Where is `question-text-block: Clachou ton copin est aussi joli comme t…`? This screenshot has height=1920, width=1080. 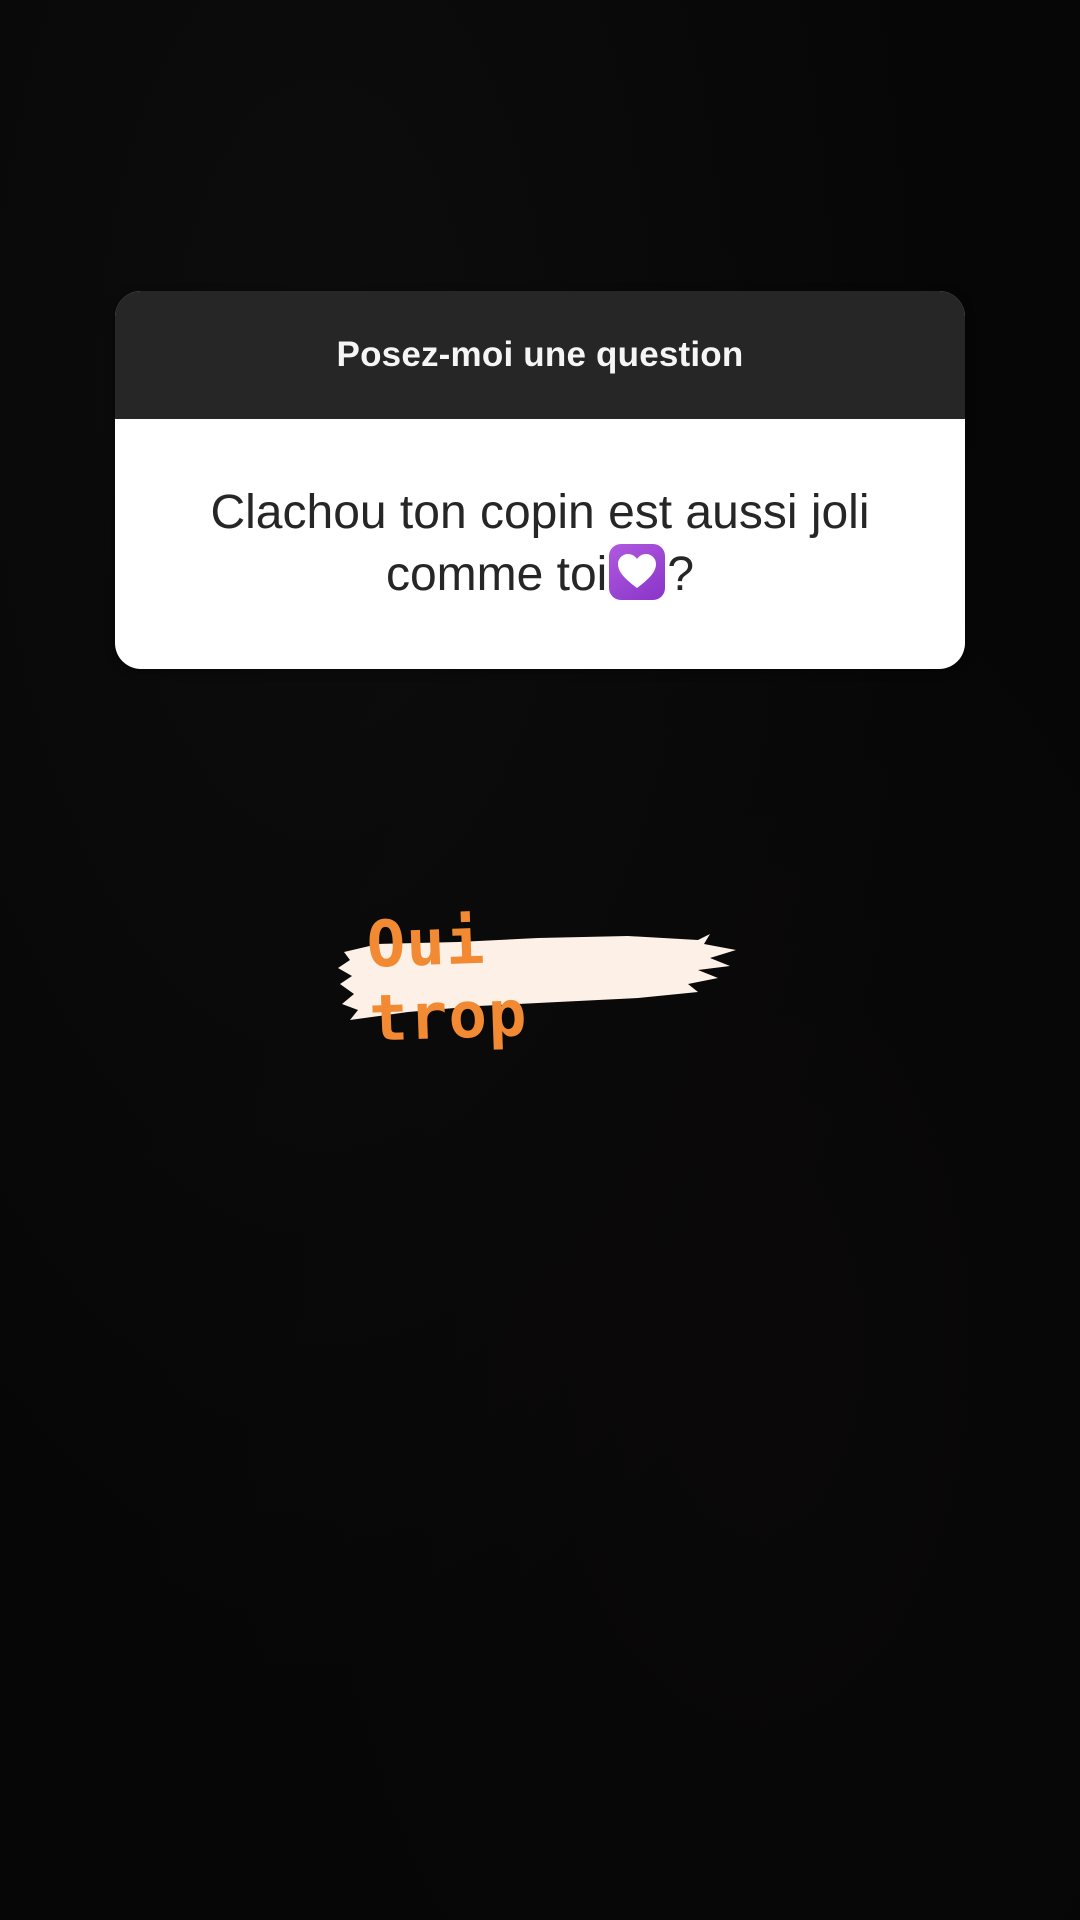 question-text-block: Clachou ton copin est aussi joli comme t… is located at coordinates (540, 544).